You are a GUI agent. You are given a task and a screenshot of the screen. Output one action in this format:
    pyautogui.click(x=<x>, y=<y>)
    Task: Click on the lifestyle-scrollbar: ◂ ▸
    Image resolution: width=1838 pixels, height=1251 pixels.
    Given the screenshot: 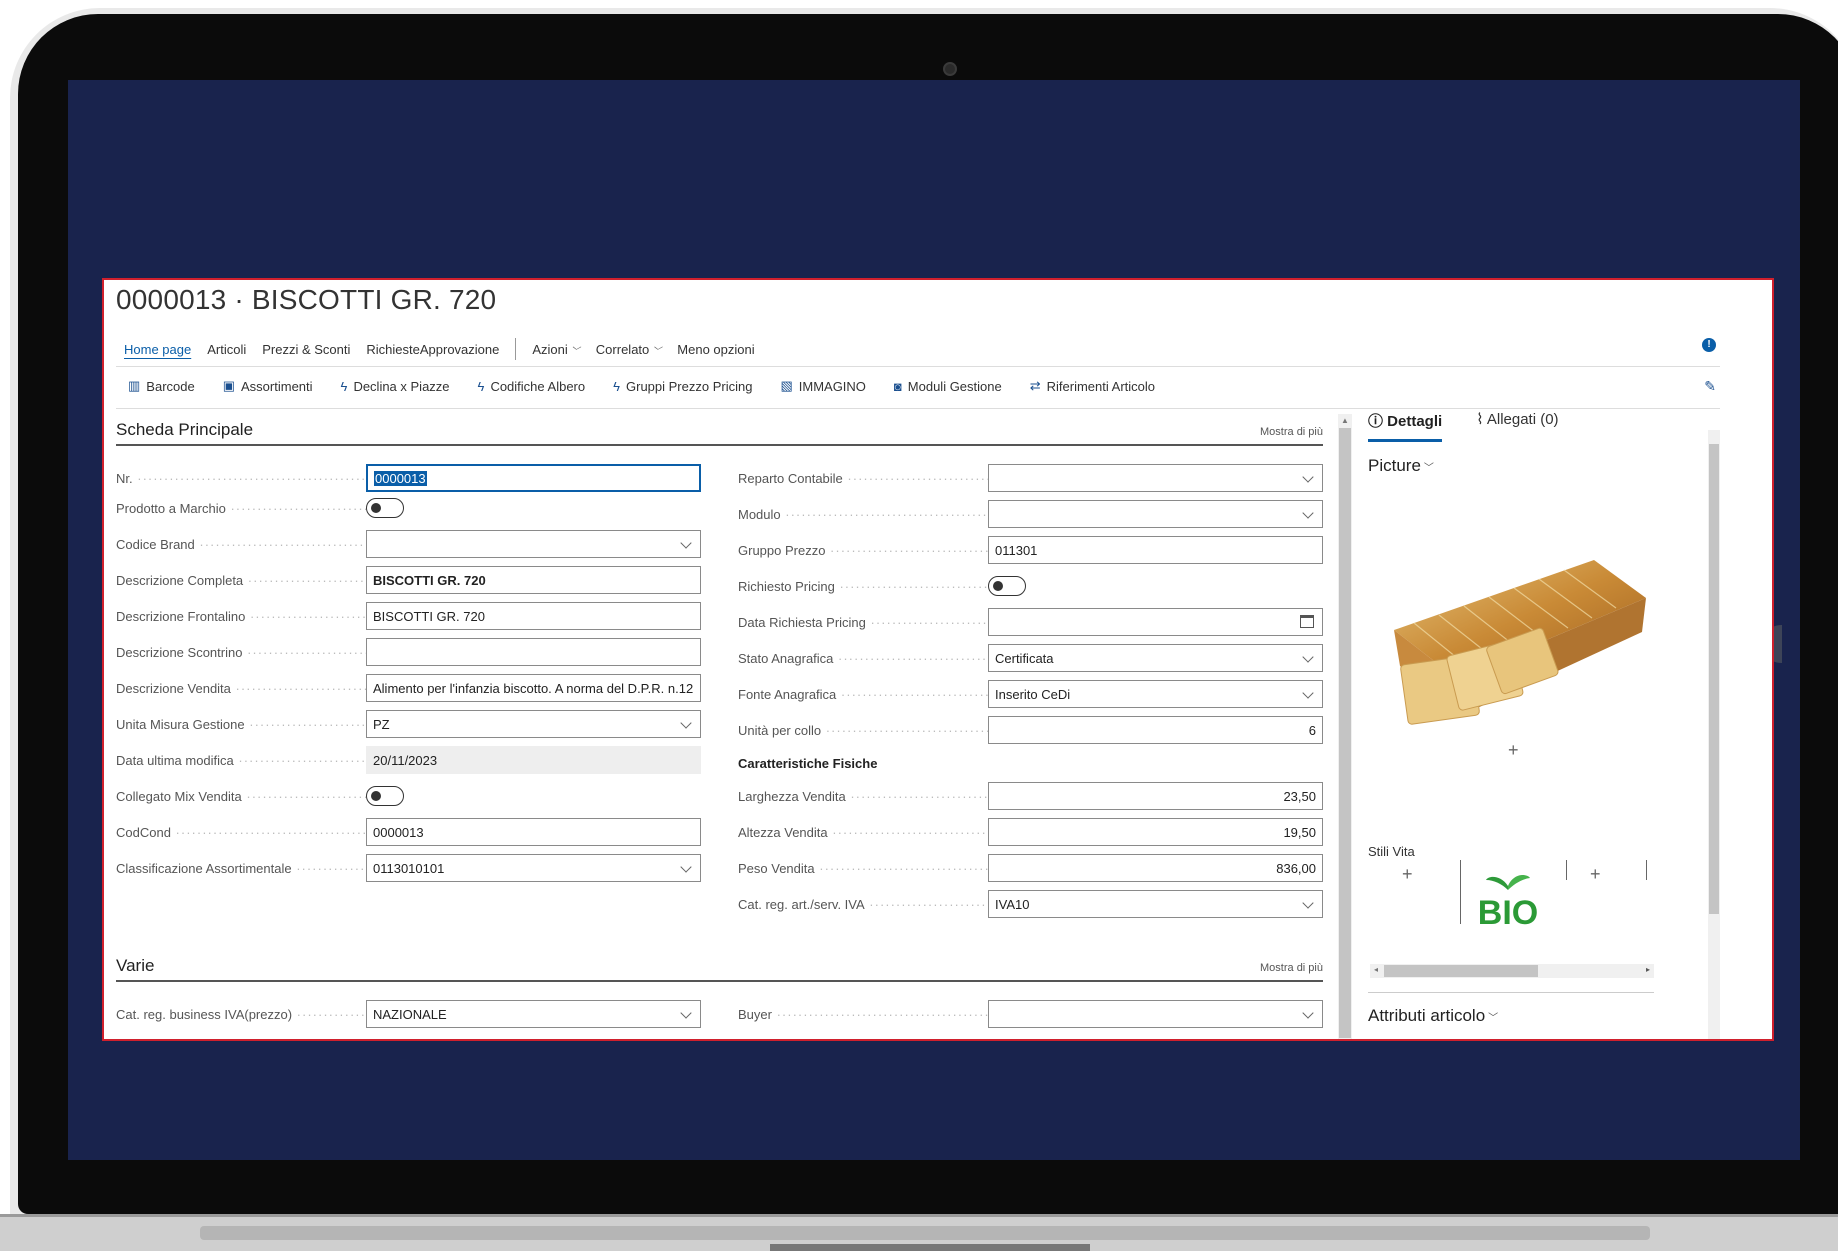 What is the action you would take?
    pyautogui.click(x=1512, y=971)
    